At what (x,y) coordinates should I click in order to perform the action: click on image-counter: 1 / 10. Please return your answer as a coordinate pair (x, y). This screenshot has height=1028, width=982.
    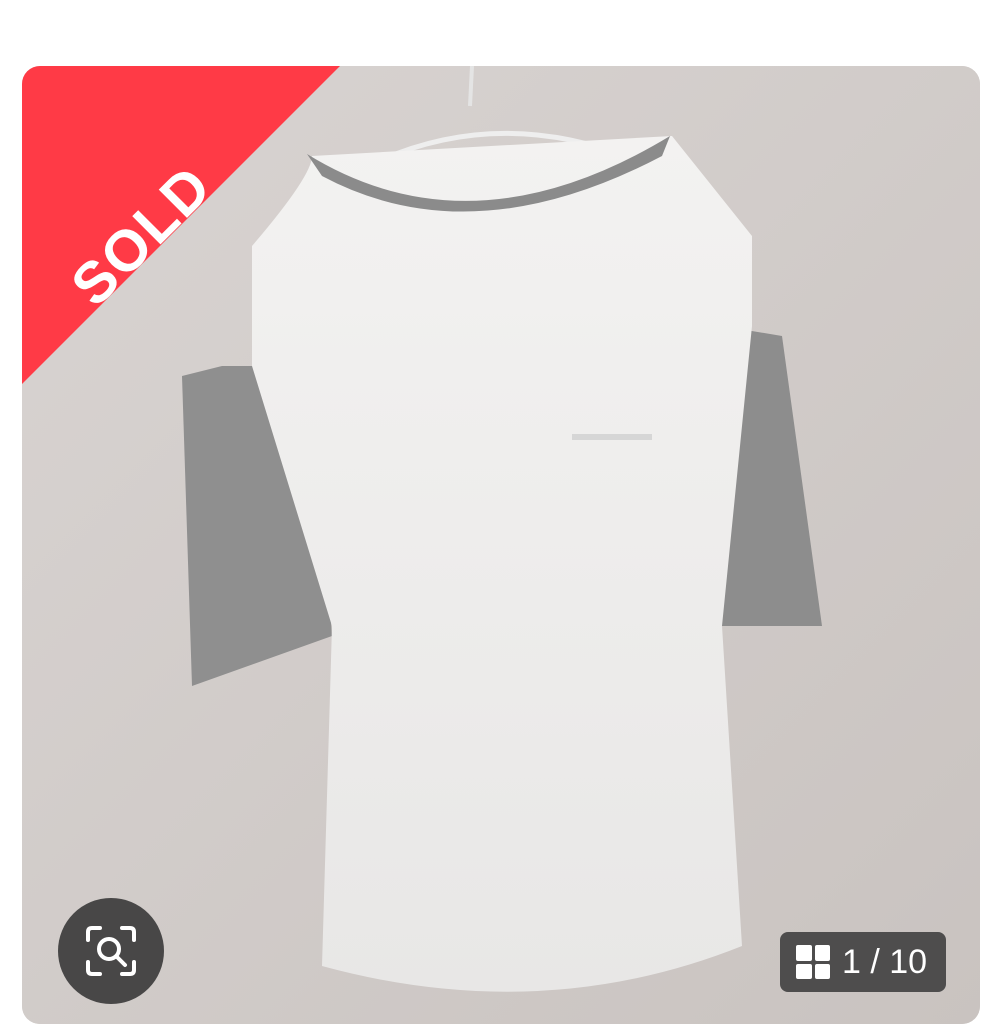
    Looking at the image, I should click on (863, 962).